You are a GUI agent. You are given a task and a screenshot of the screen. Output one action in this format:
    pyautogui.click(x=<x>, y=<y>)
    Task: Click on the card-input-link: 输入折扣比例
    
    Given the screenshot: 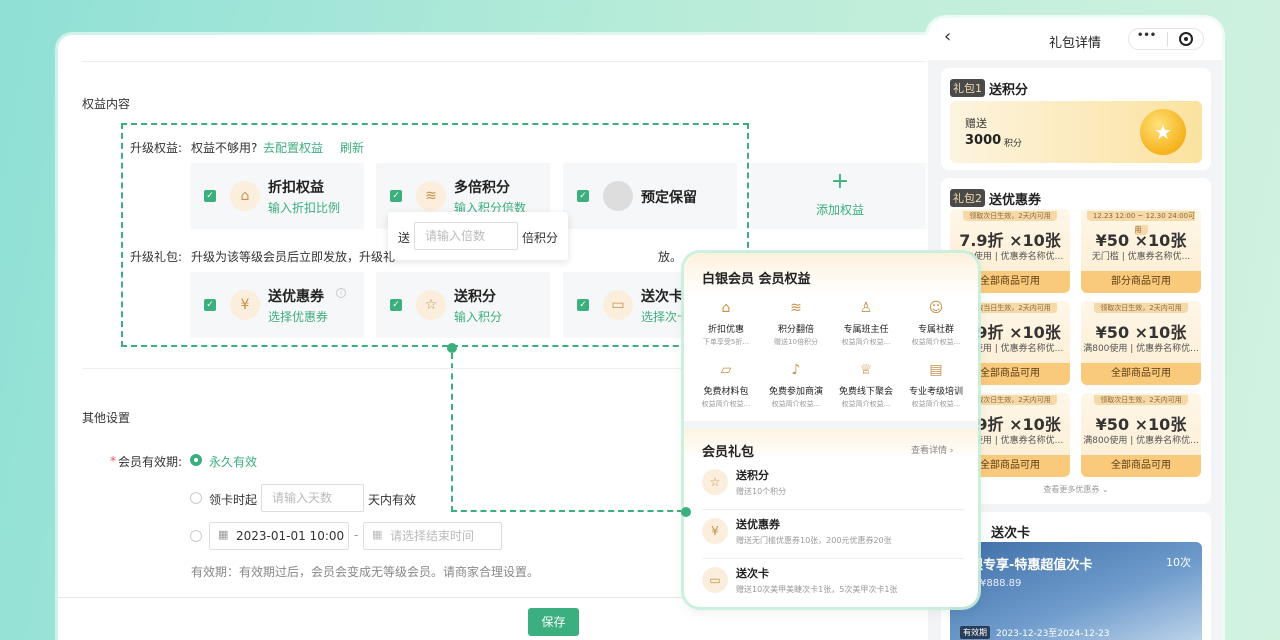 What is the action you would take?
    pyautogui.click(x=304, y=207)
    